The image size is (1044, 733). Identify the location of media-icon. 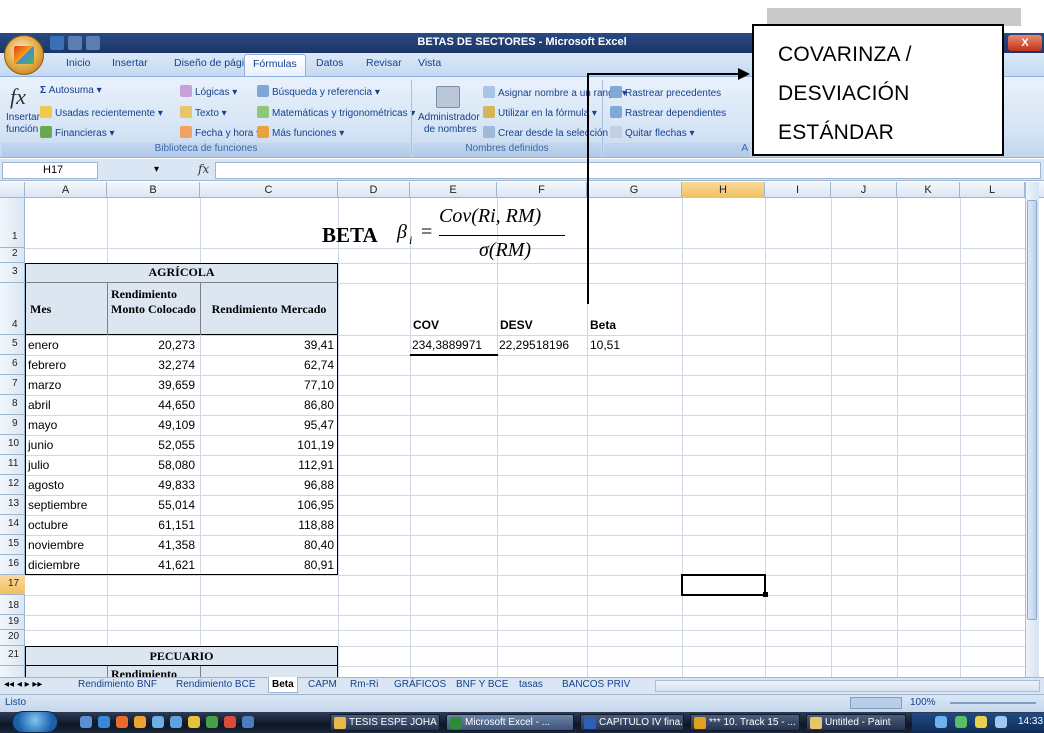
(122, 722).